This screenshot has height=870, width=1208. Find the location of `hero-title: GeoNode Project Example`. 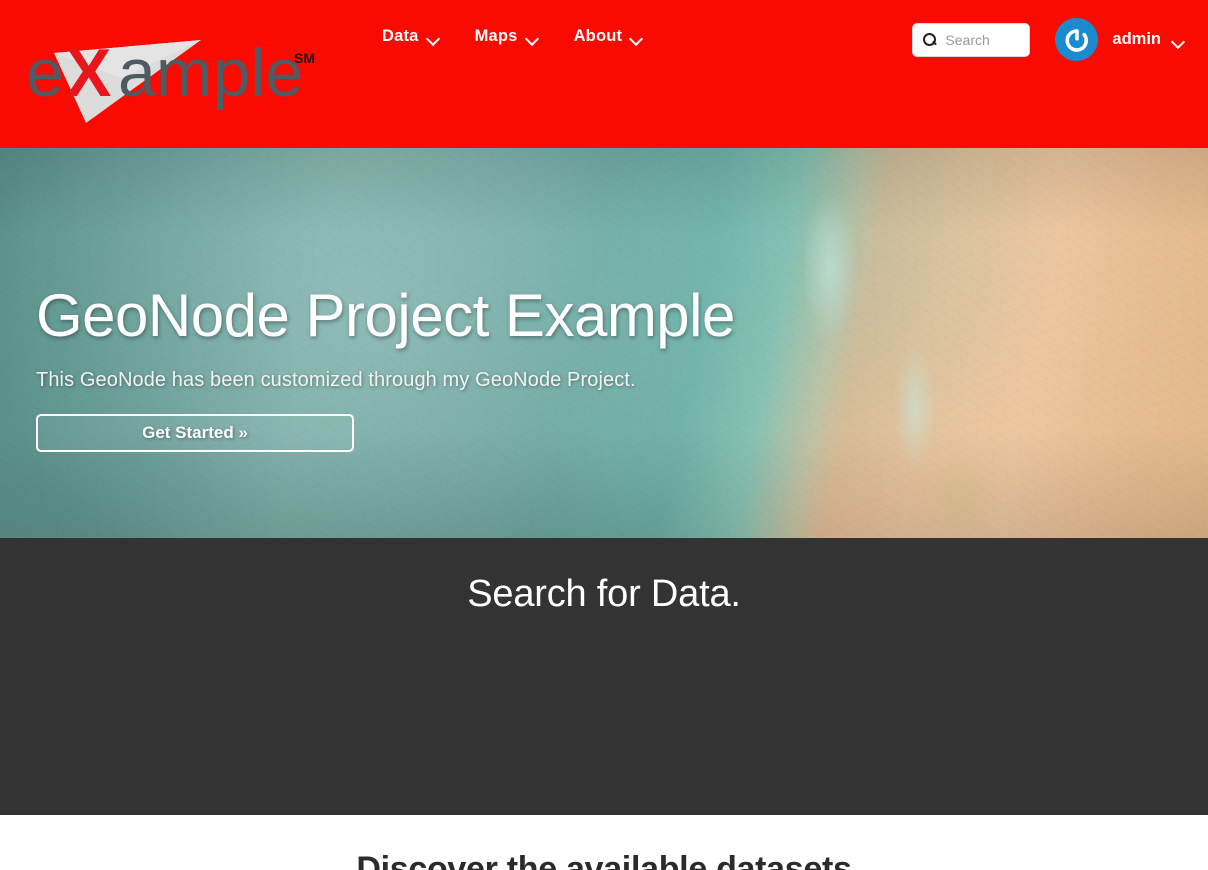

hero-title: GeoNode Project Example is located at coordinates (385, 315).